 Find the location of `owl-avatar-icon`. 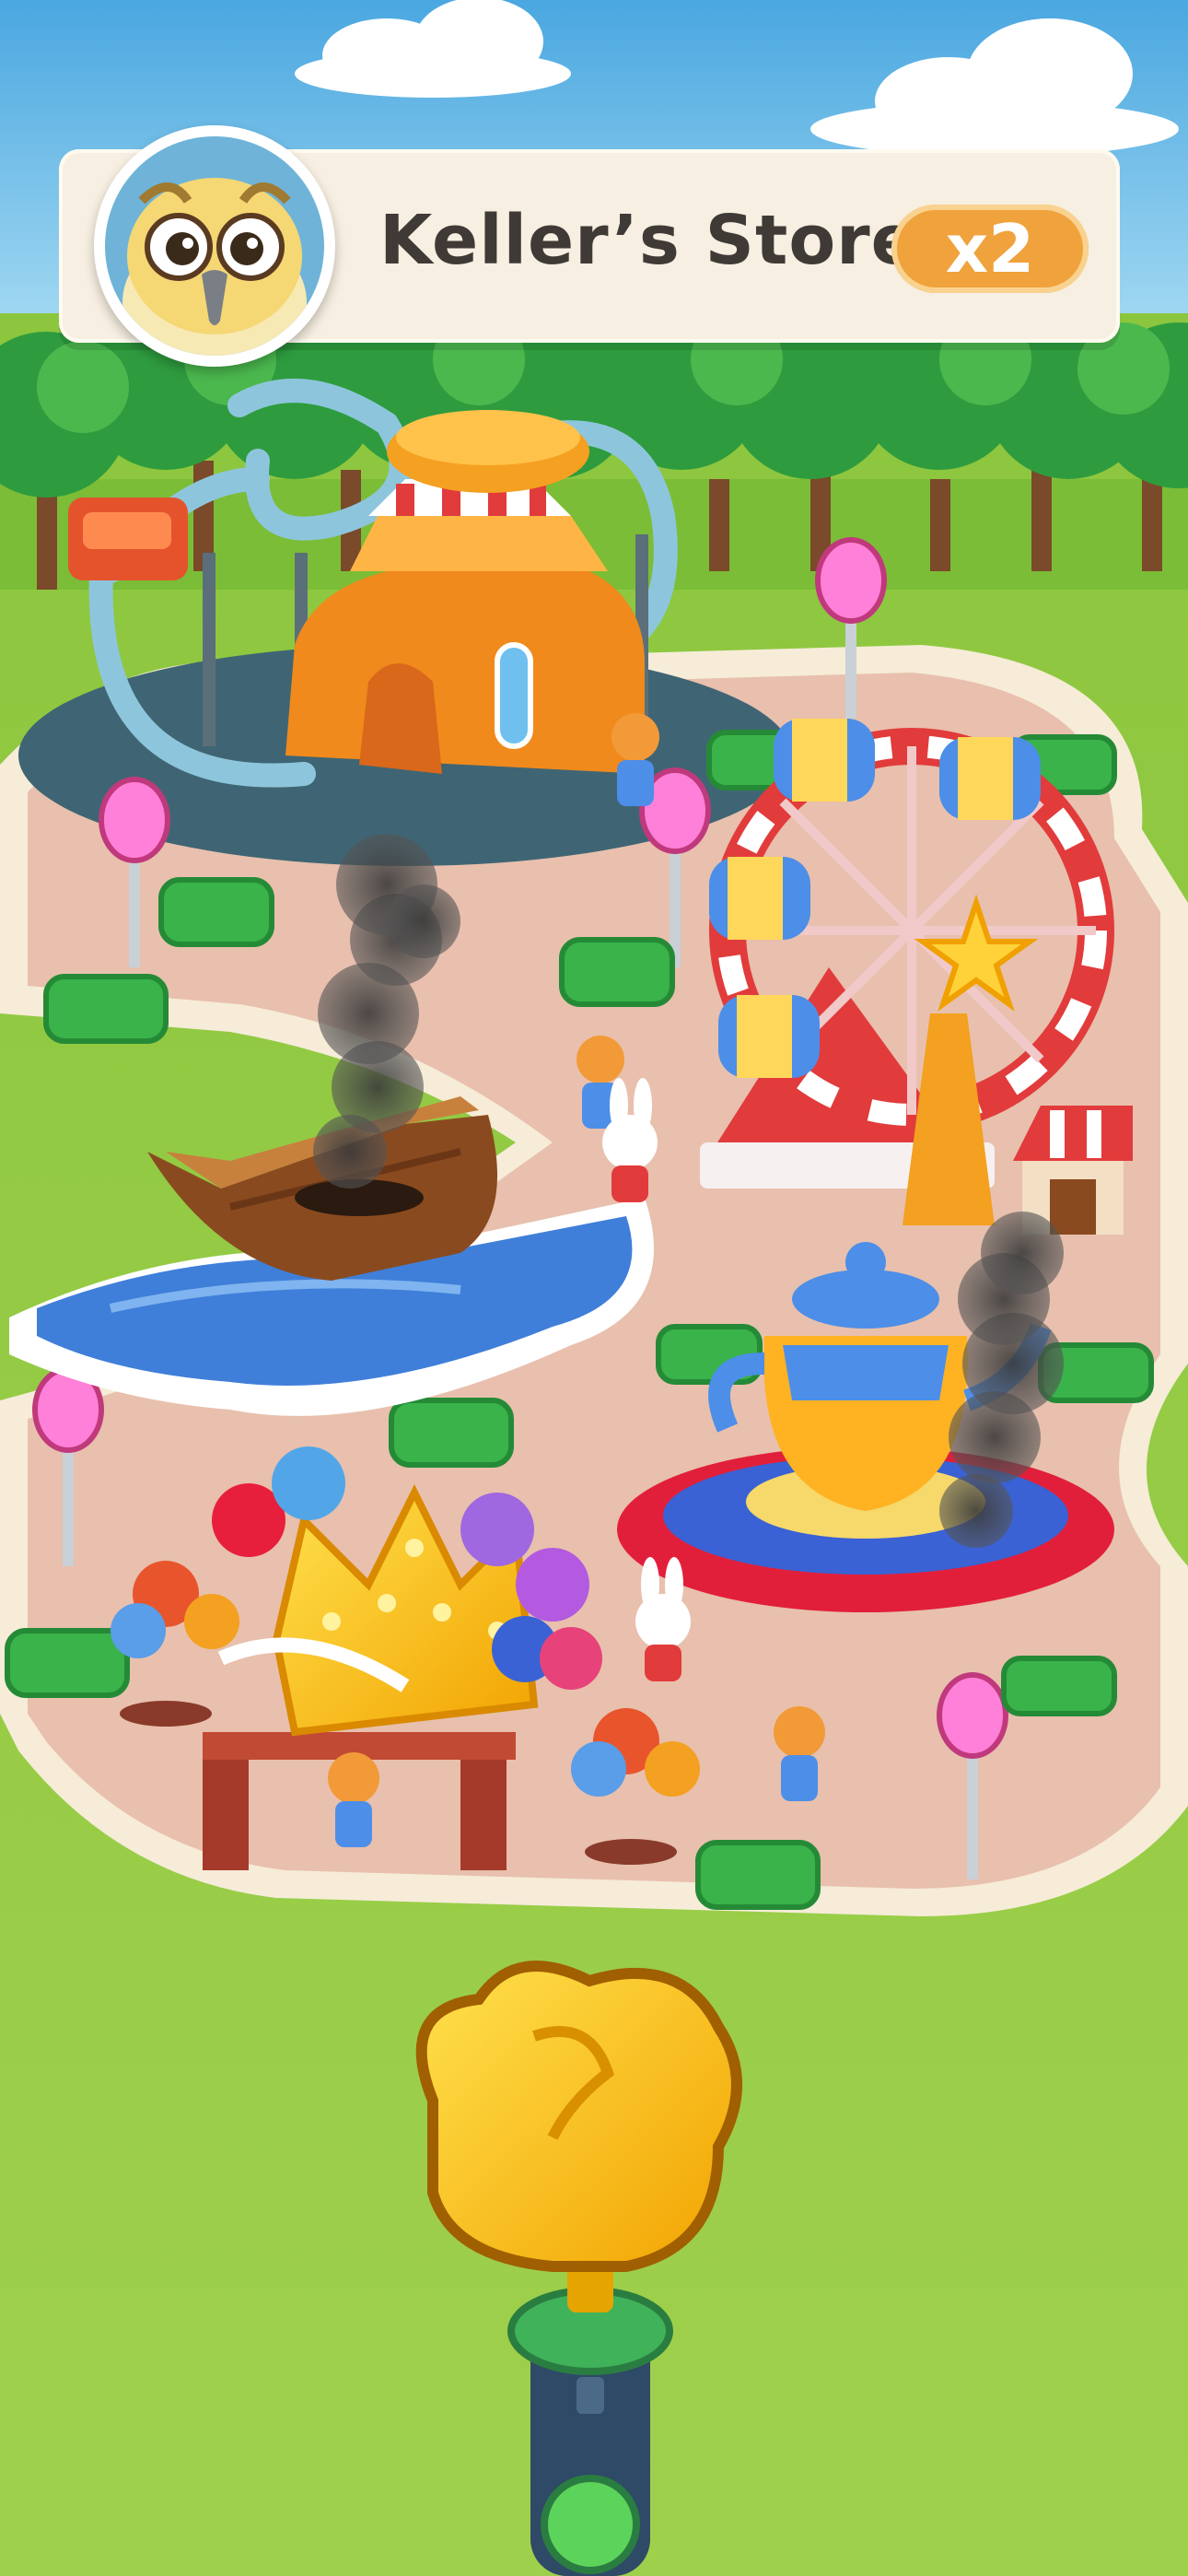

owl-avatar-icon is located at coordinates (214, 246).